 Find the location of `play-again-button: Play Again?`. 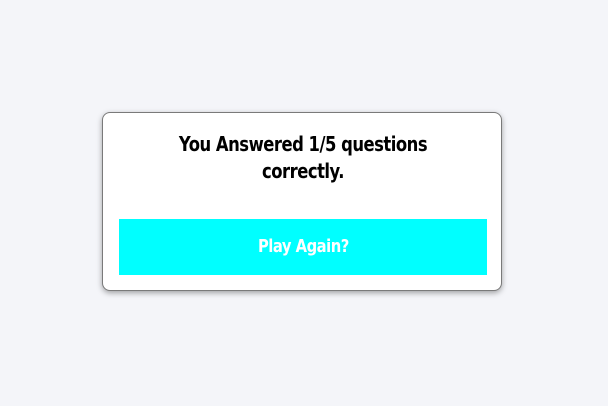

play-again-button: Play Again? is located at coordinates (303, 247).